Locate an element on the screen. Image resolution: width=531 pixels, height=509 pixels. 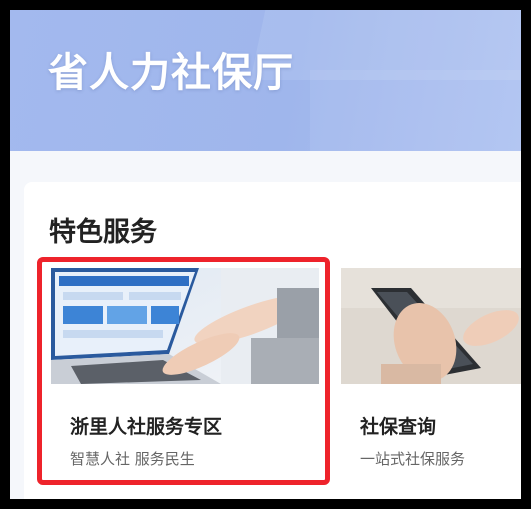
section-title: 特色服务 is located at coordinates (103, 232).